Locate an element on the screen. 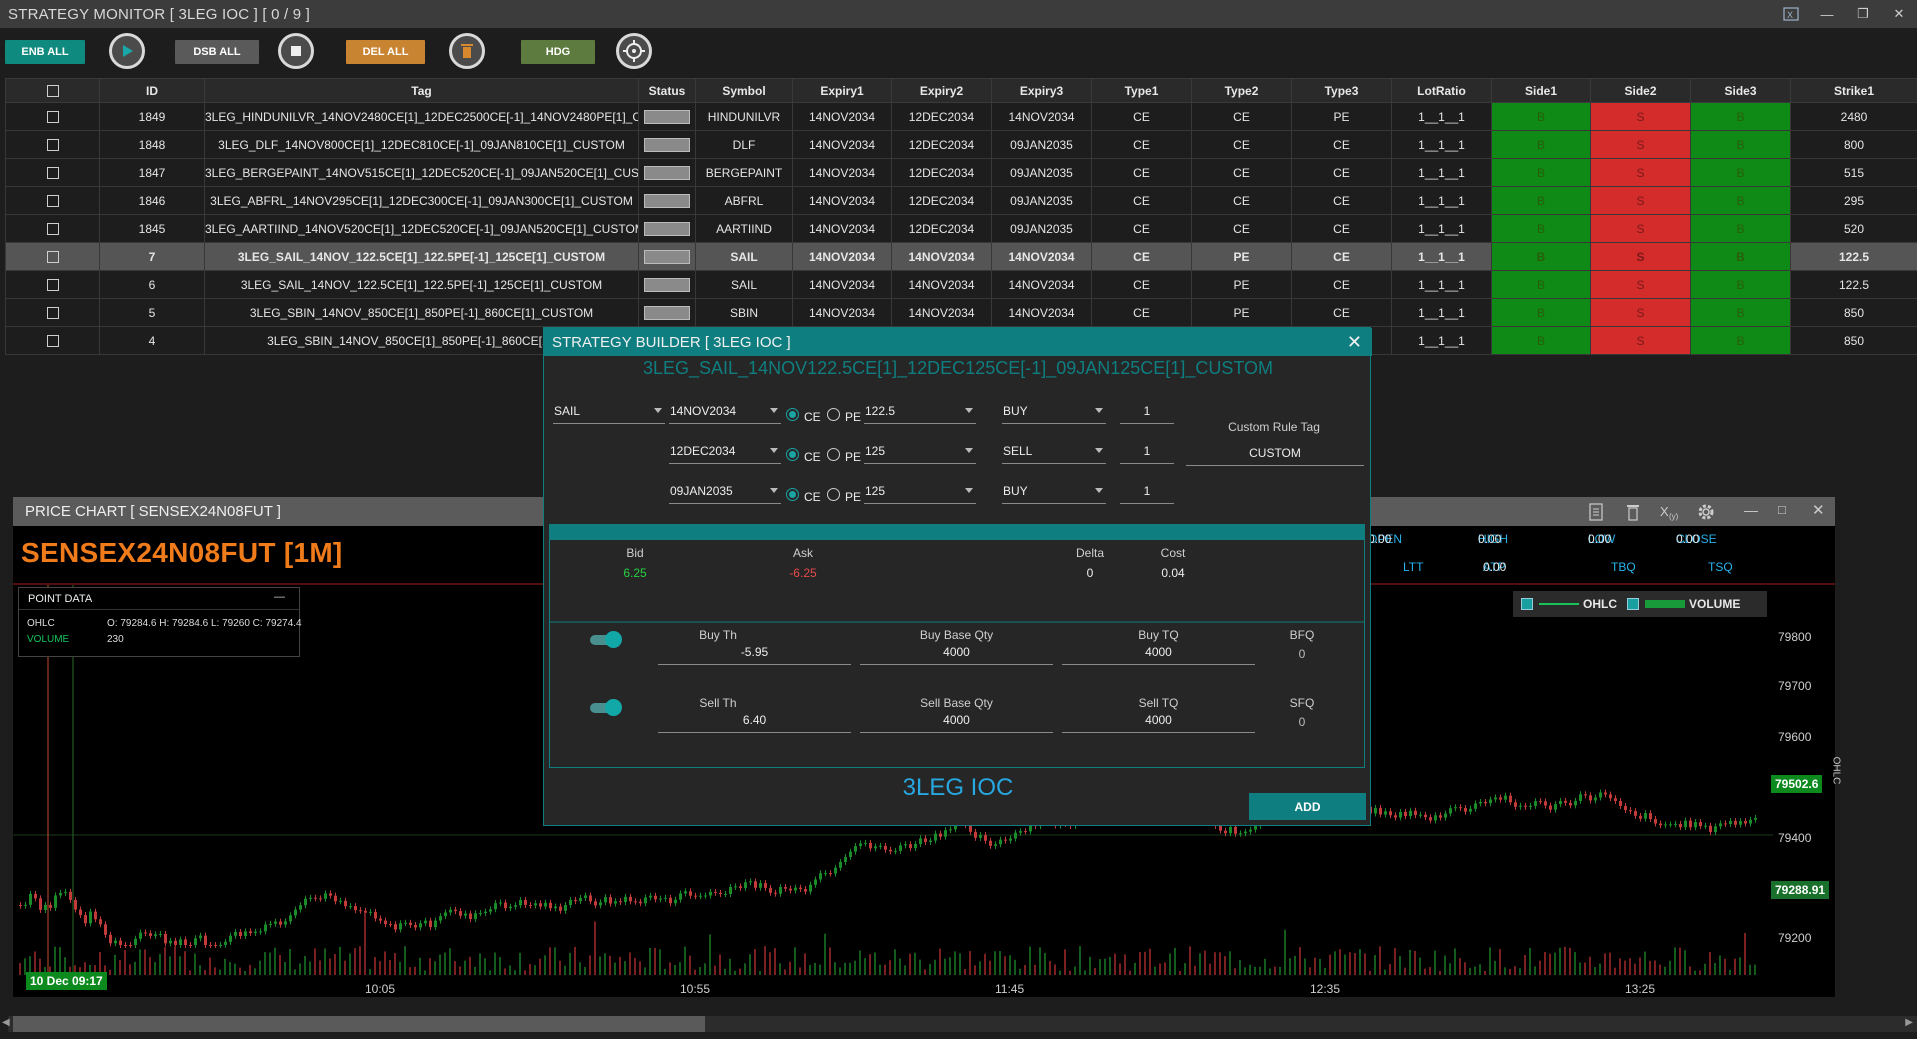 Image resolution: width=1917 pixels, height=1039 pixels. sell-th-input: 6.40 is located at coordinates (754, 723).